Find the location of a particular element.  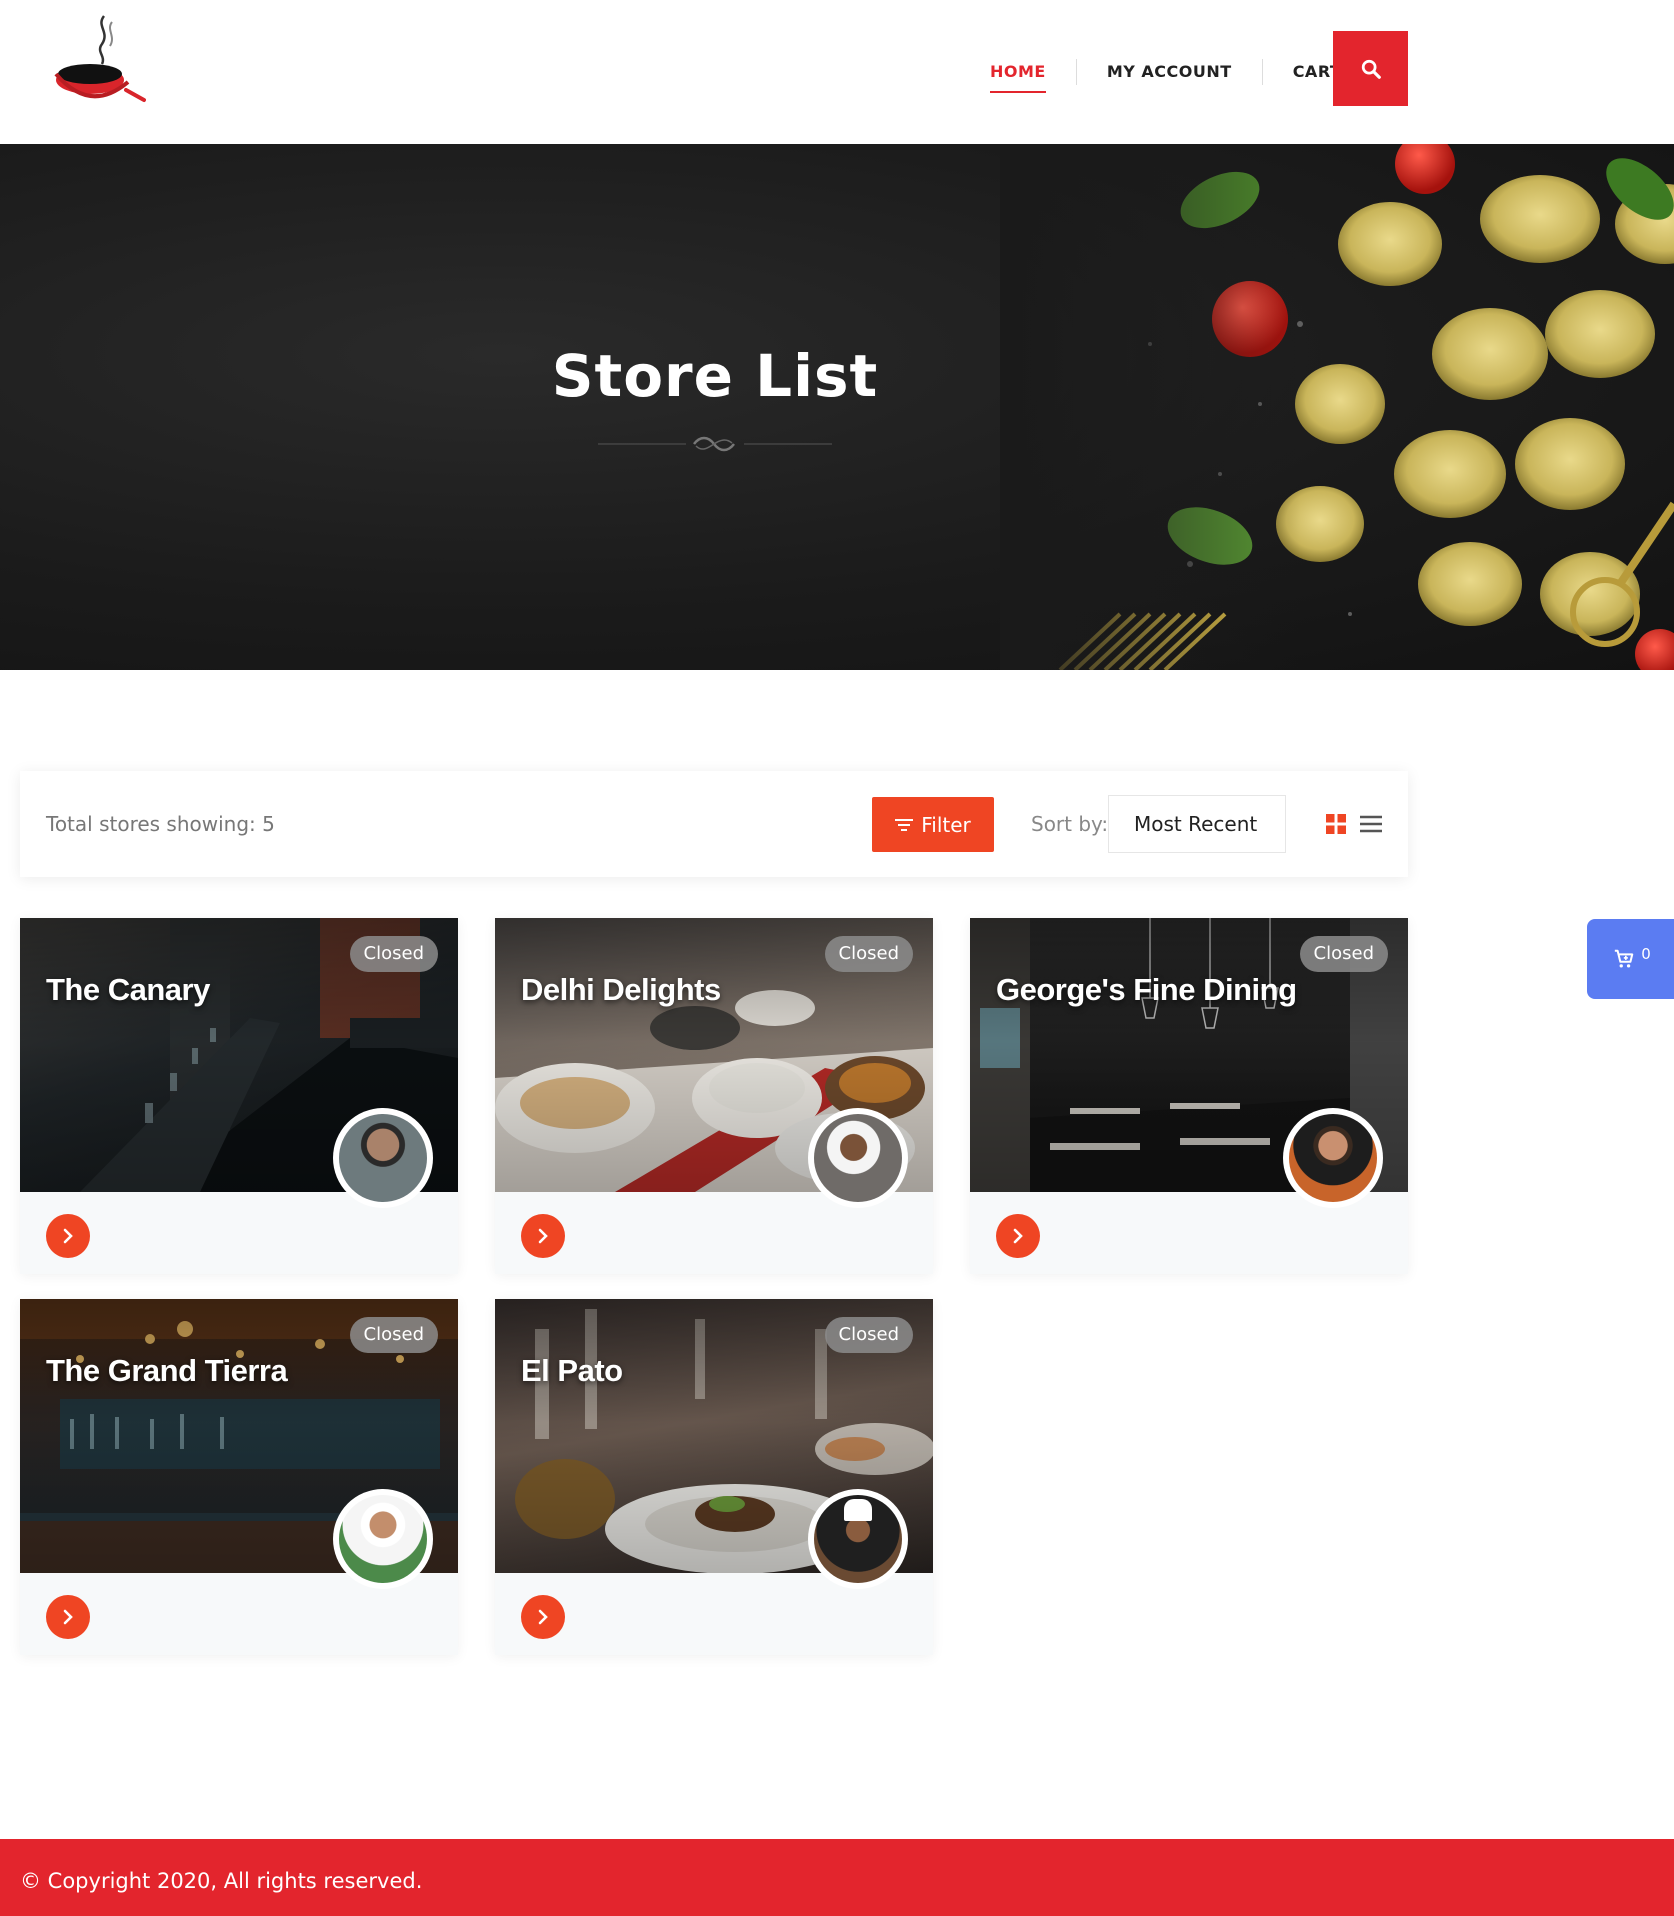

store-name: George's Fine Dining is located at coordinates (1146, 989).